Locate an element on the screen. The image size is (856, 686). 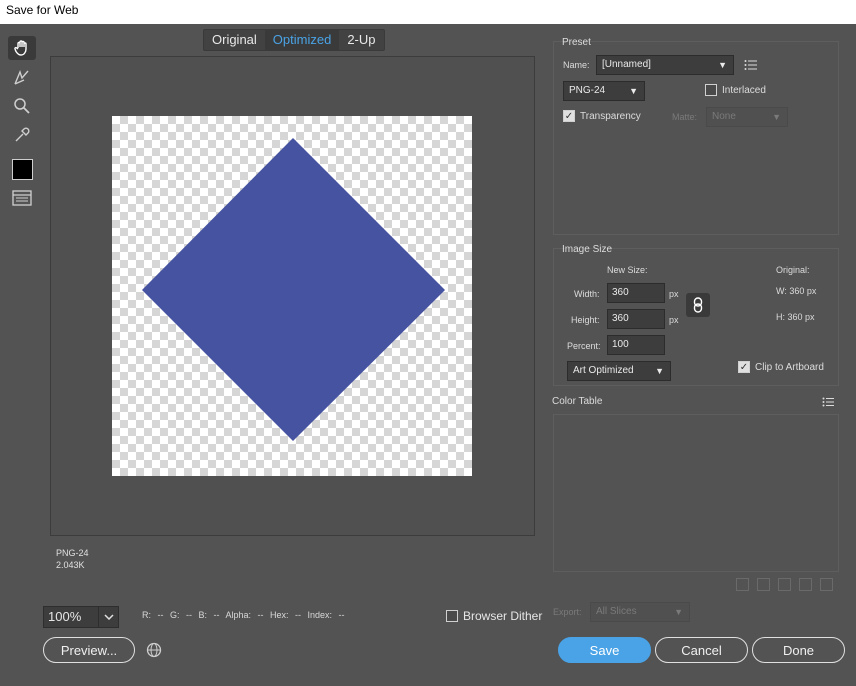
eyedropper-icon is located at coordinates (22, 134).